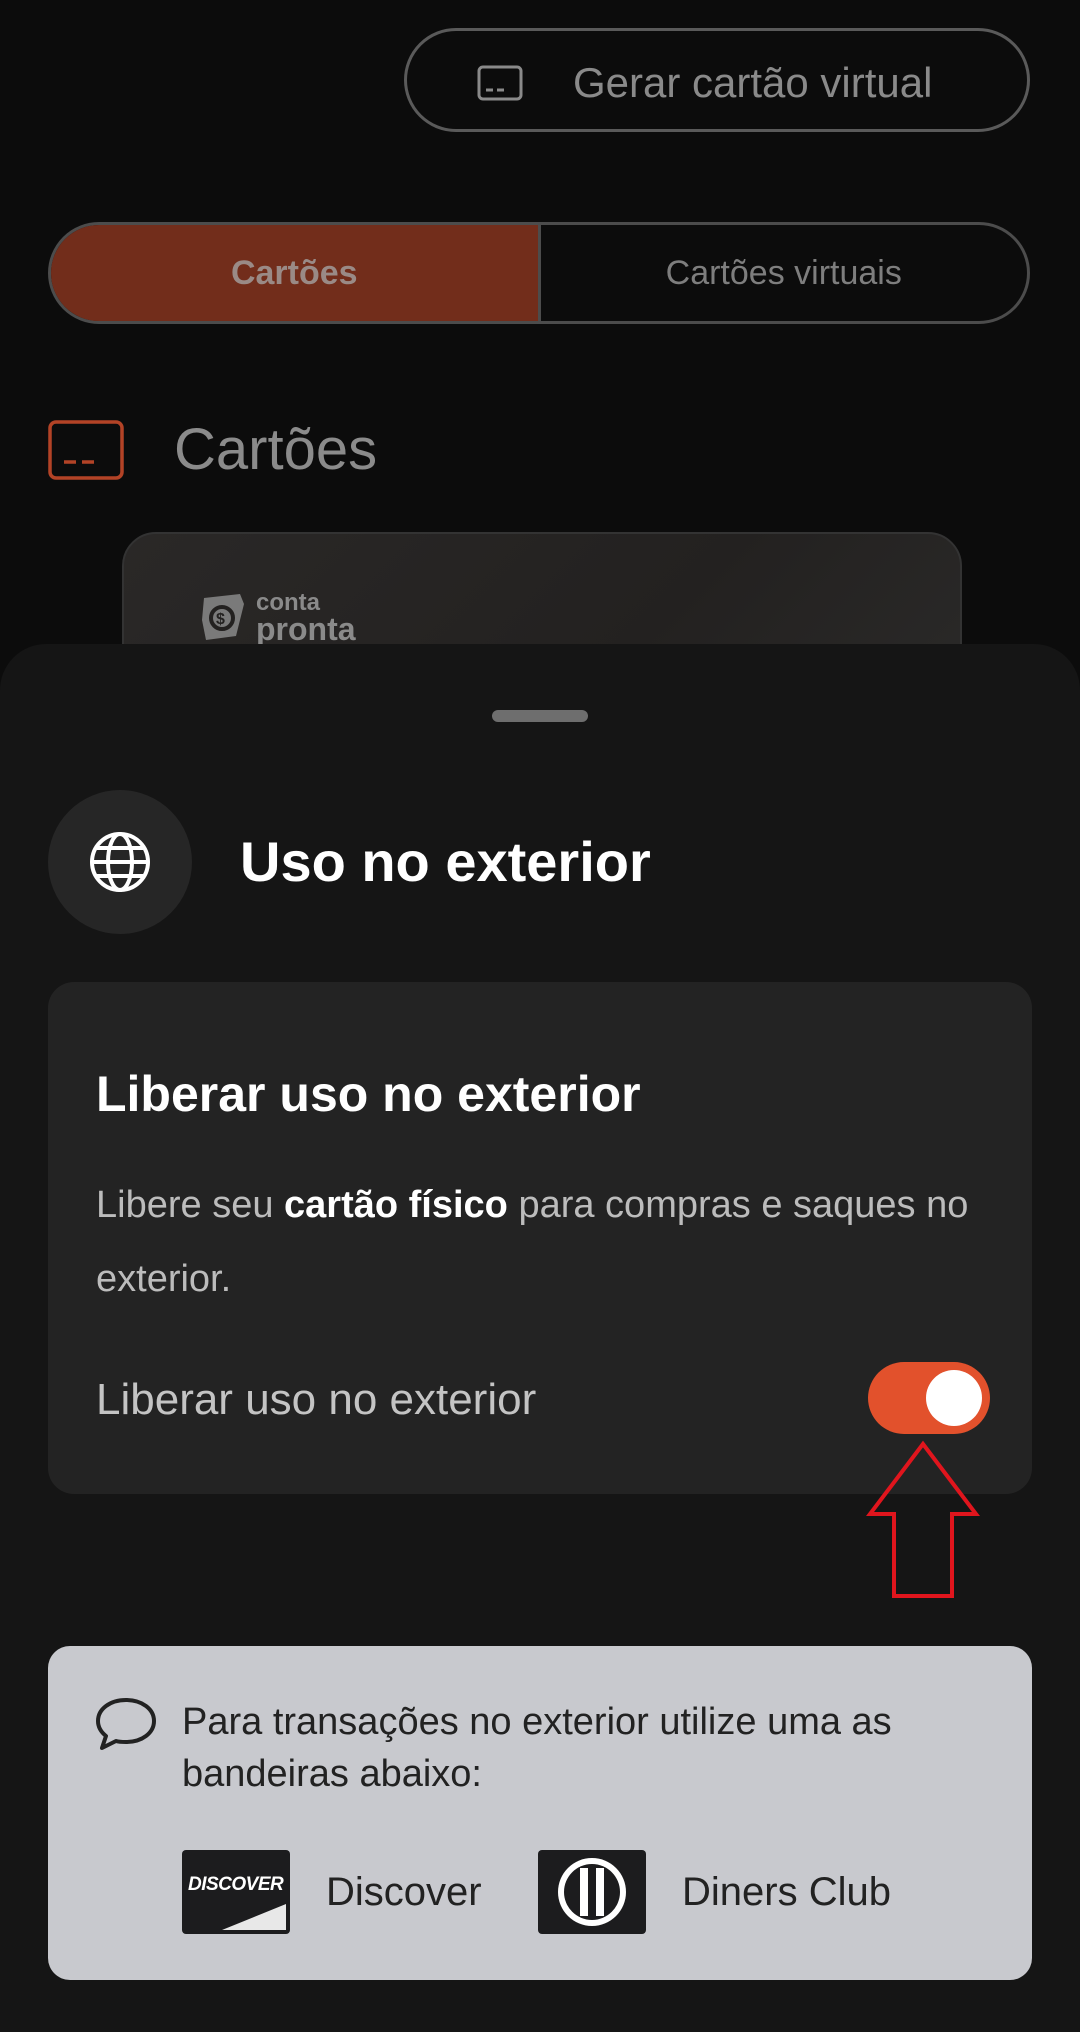 The width and height of the screenshot is (1080, 2032). Describe the element at coordinates (126, 1724) in the screenshot. I see `chat-bubble-icon` at that location.